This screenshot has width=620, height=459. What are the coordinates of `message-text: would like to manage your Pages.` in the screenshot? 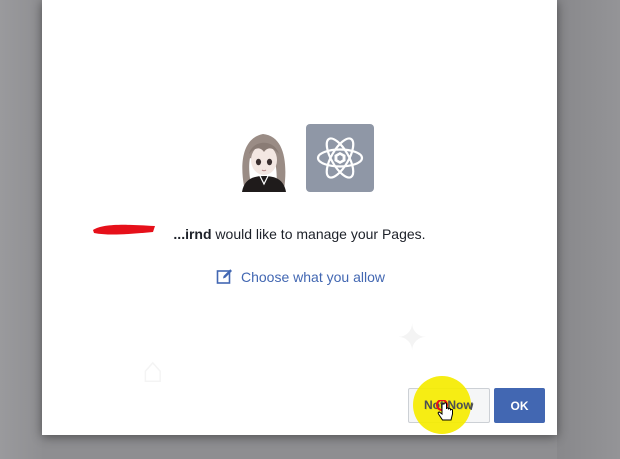 It's located at (318, 234).